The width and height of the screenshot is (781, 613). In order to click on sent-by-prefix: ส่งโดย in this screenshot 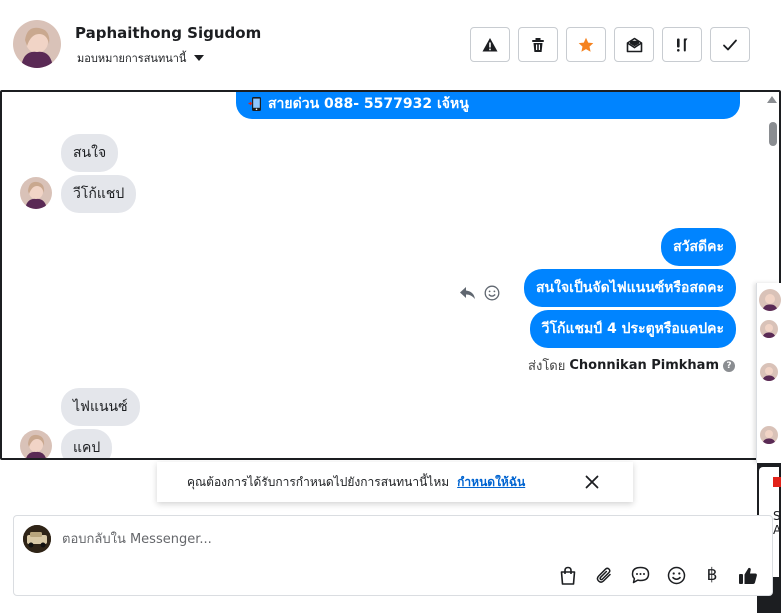, I will do `click(547, 366)`.